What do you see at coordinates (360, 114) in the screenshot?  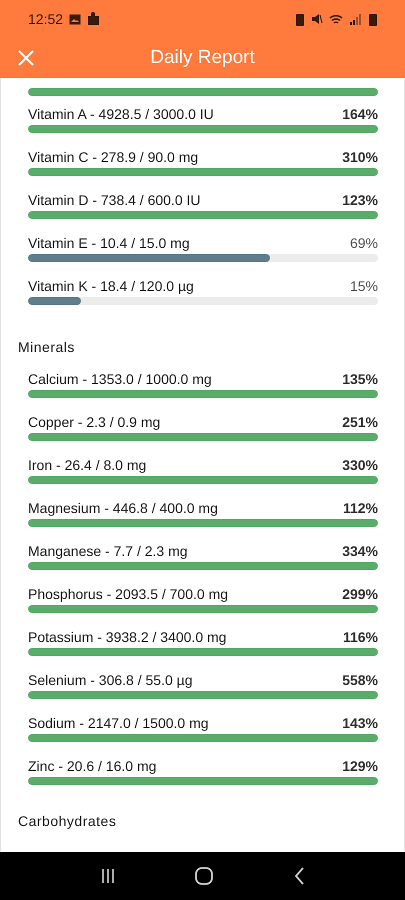 I see `percent-value: 164%` at bounding box center [360, 114].